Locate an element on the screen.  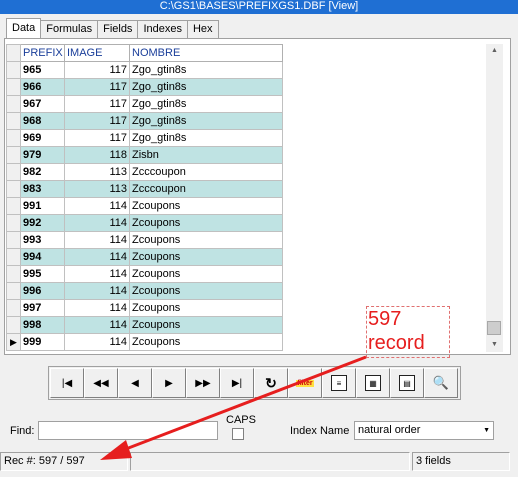
table-row: 965 117 Zgo_gtin8s is located at coordinates (144, 70).